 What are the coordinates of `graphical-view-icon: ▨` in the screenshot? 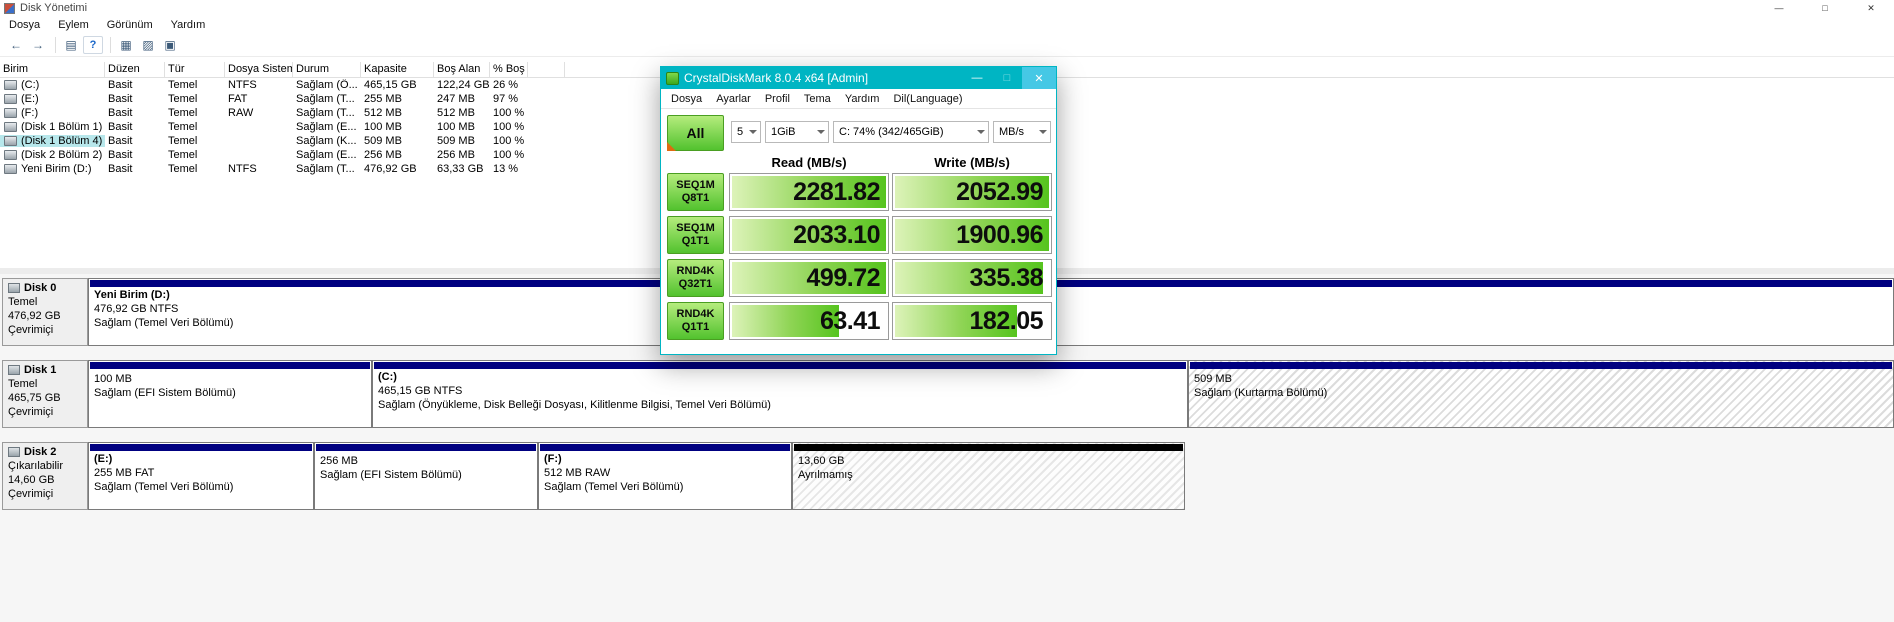 It's located at (148, 45).